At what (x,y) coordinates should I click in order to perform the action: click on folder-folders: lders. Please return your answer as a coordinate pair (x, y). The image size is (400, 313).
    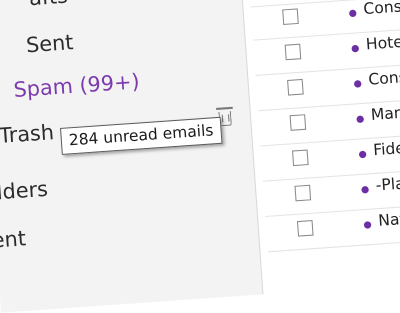
    Looking at the image, I should click on (24, 190).